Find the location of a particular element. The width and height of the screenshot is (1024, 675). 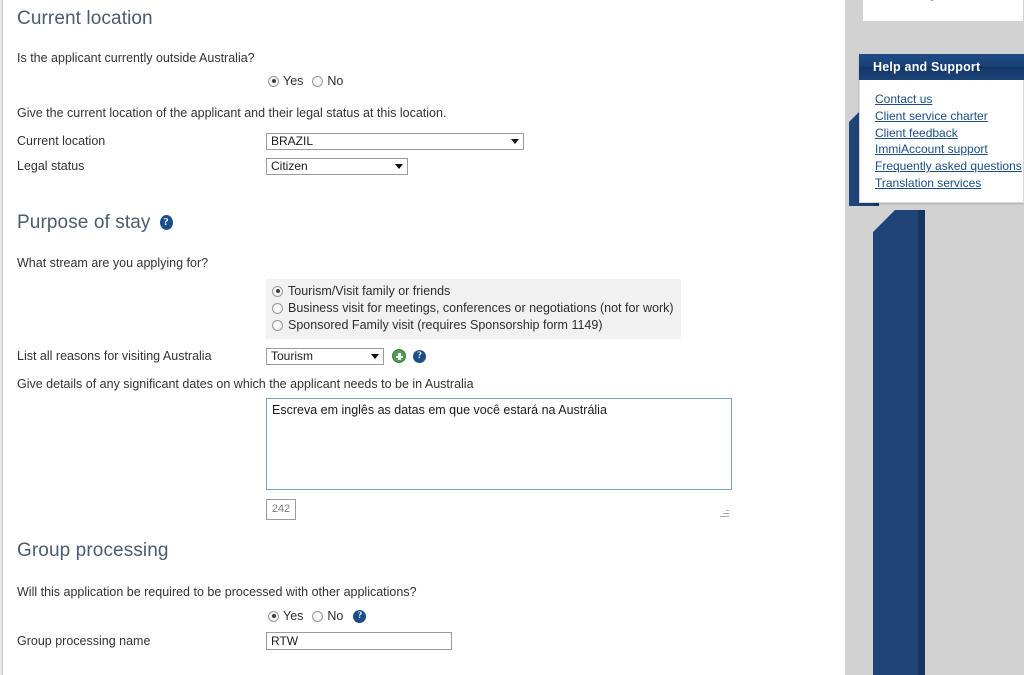

outside-australia-yes-option: Yes is located at coordinates (285, 81).